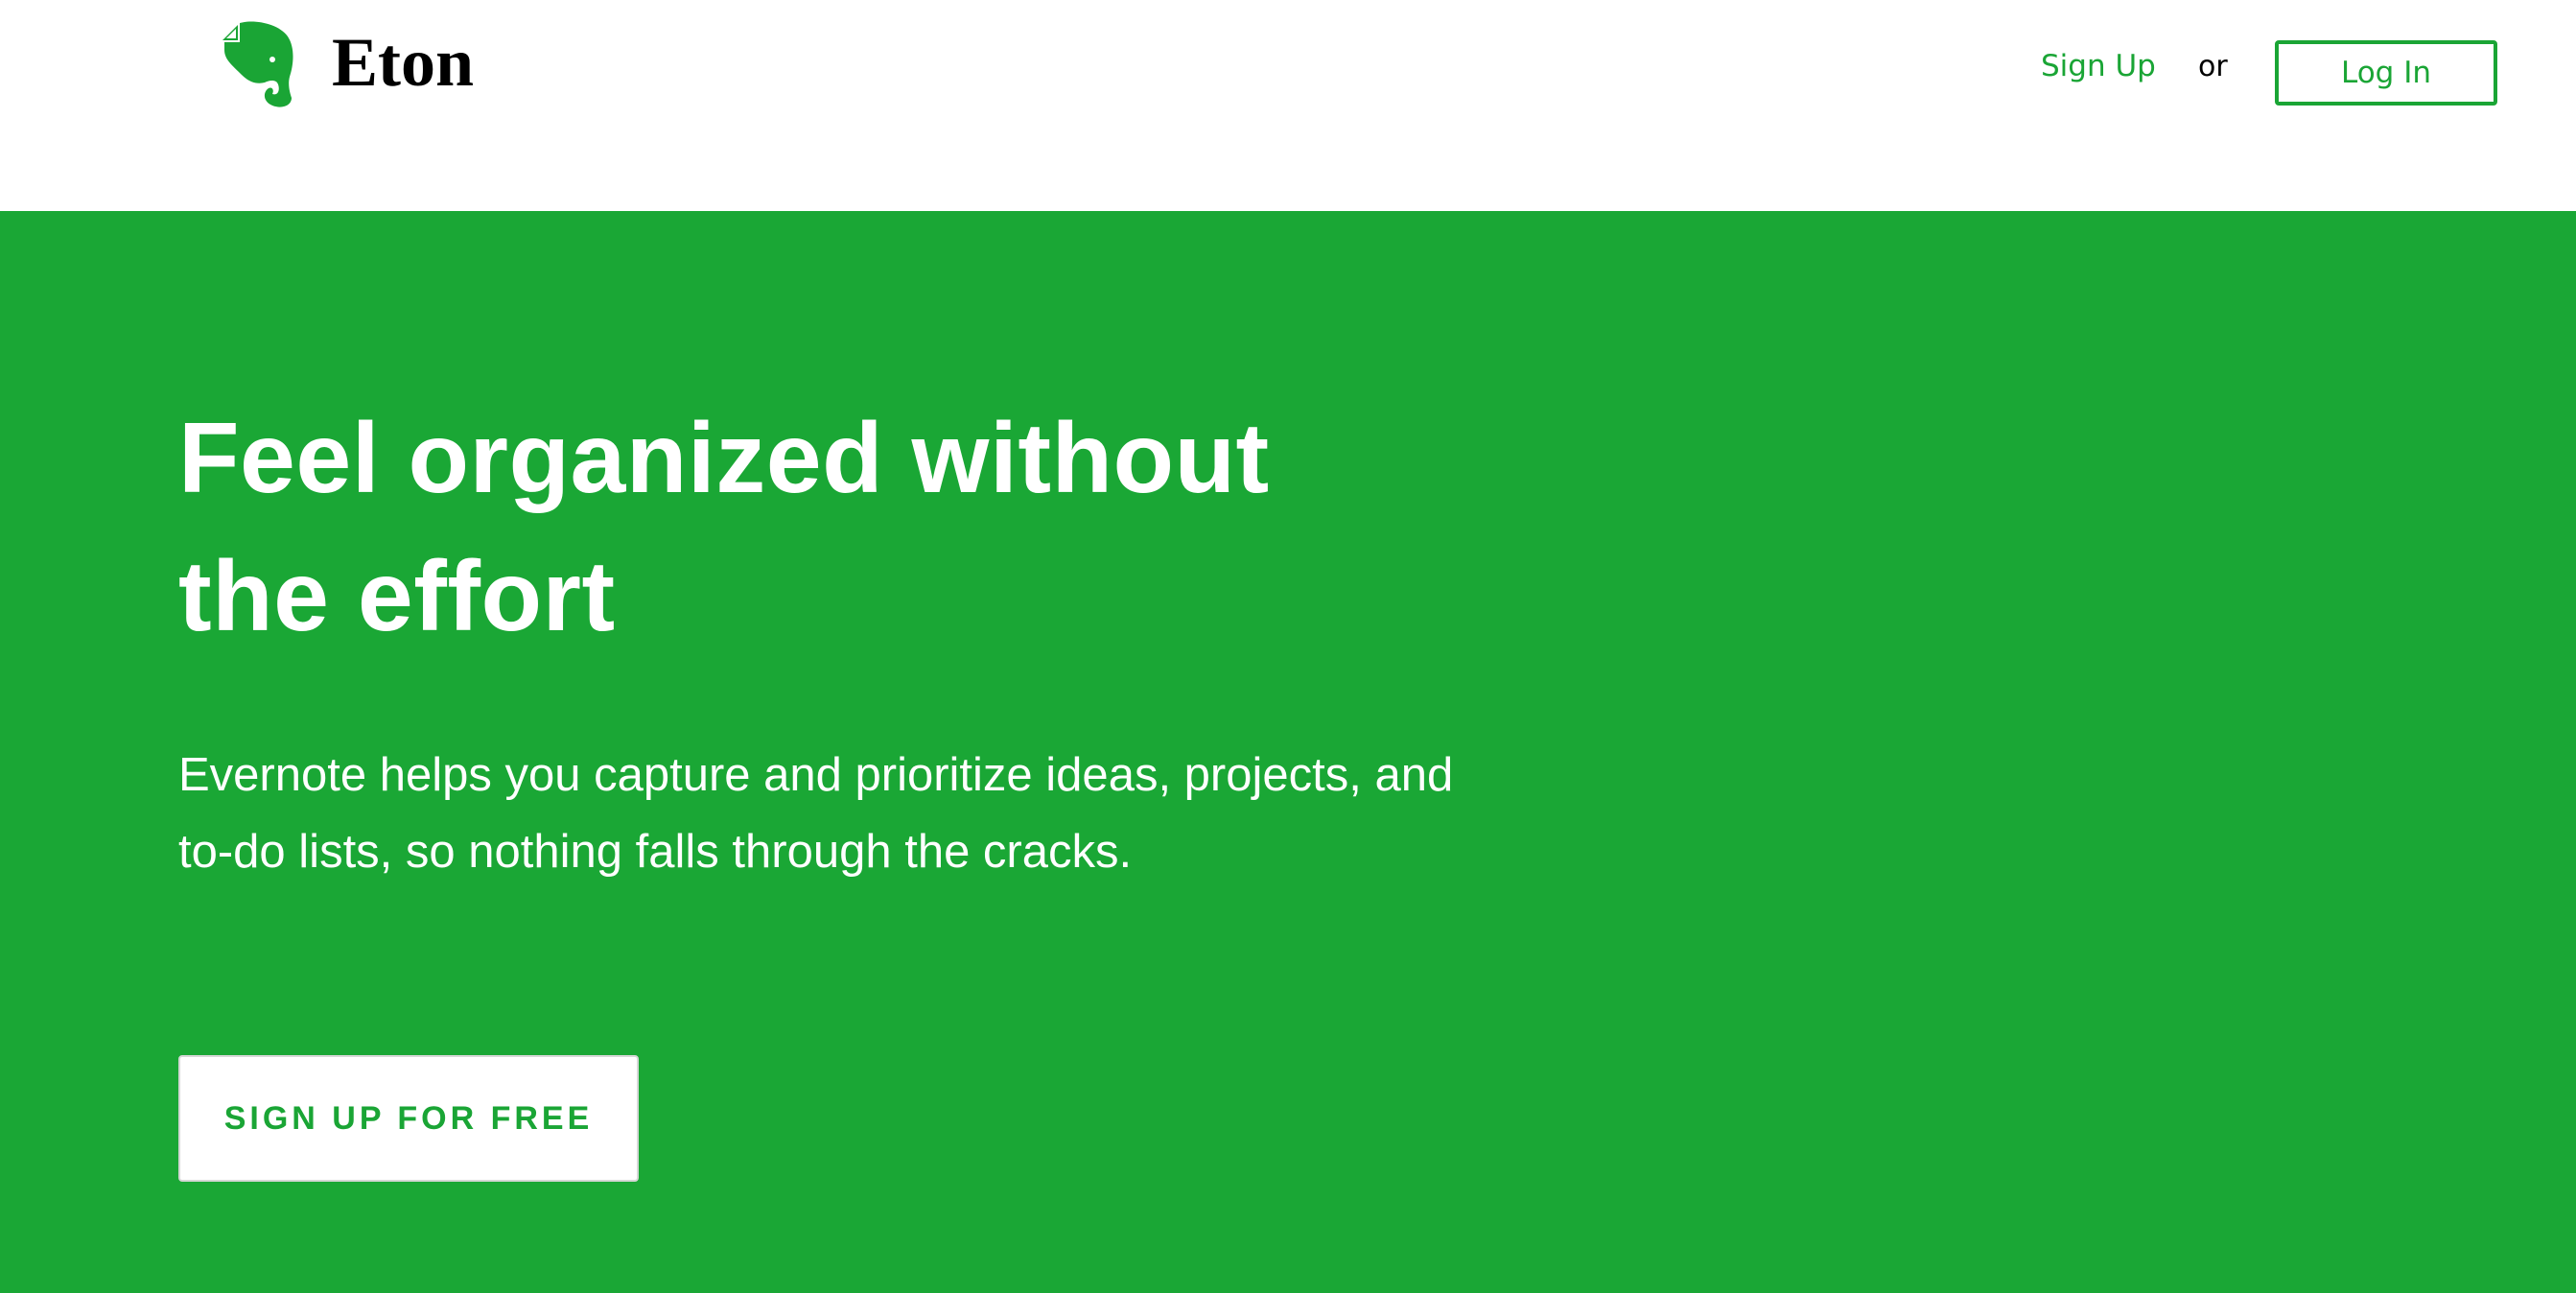  What do you see at coordinates (403, 62) in the screenshot?
I see `logo-text: Eton` at bounding box center [403, 62].